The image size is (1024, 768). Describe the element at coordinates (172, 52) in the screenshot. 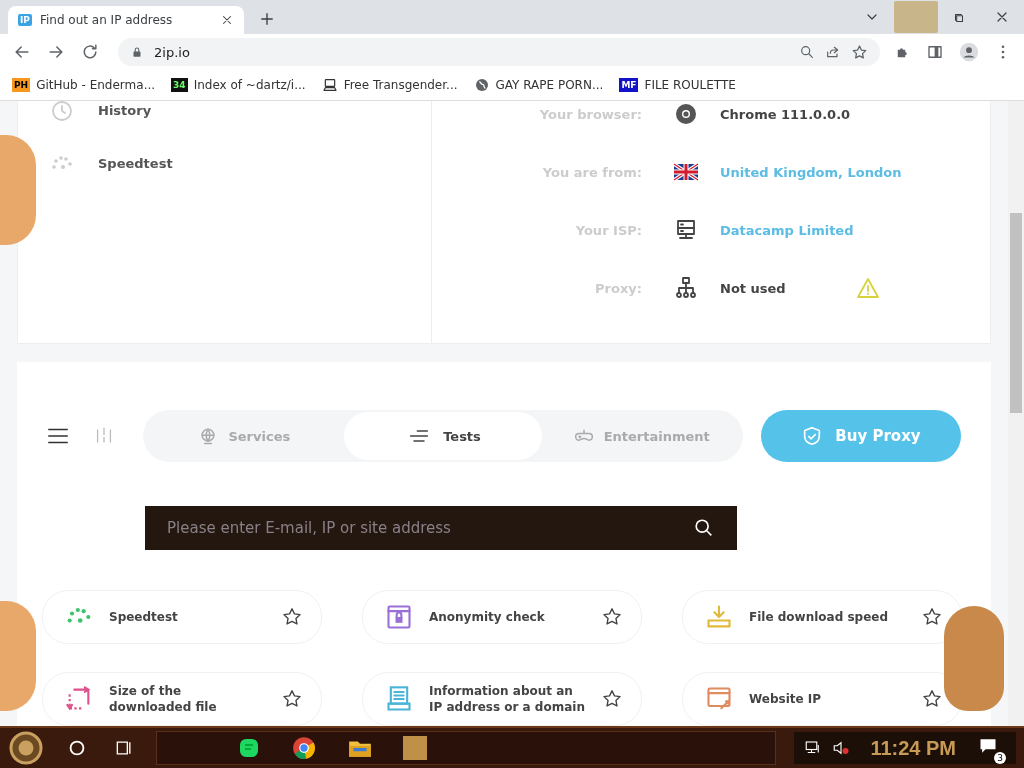

I see `url-text: 2ip.io` at that location.